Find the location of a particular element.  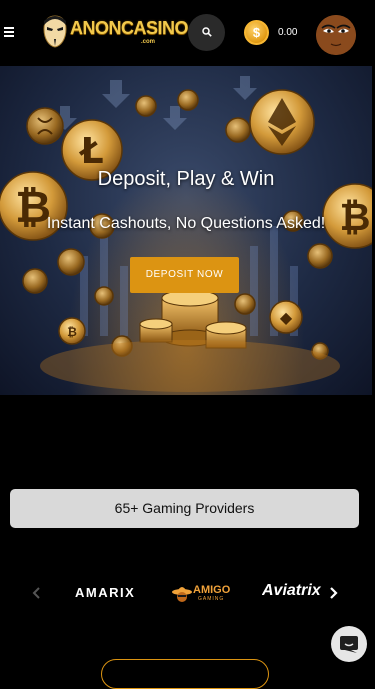

amigo-subtitle: GAMING is located at coordinates (211, 599).